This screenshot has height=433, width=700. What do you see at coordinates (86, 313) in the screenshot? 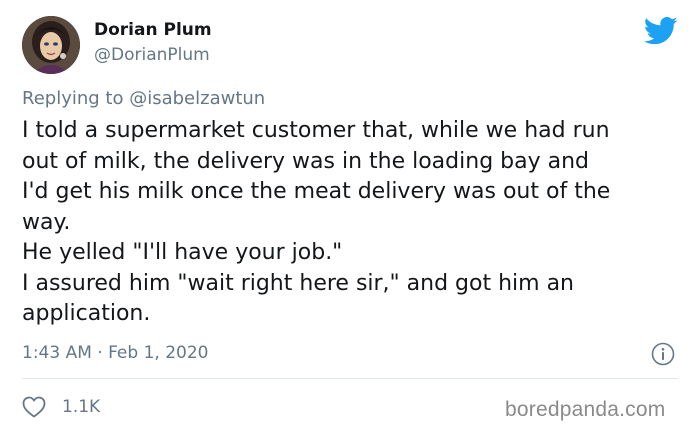
I see `tweet-body-line: application.` at bounding box center [86, 313].